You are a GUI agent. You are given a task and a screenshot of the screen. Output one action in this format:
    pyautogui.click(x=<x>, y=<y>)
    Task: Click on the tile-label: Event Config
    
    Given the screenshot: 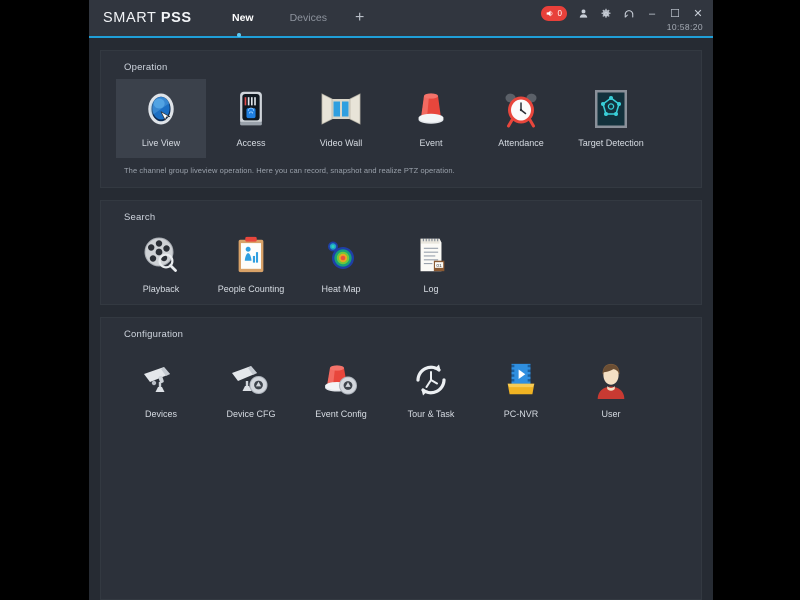 What is the action you would take?
    pyautogui.click(x=341, y=414)
    